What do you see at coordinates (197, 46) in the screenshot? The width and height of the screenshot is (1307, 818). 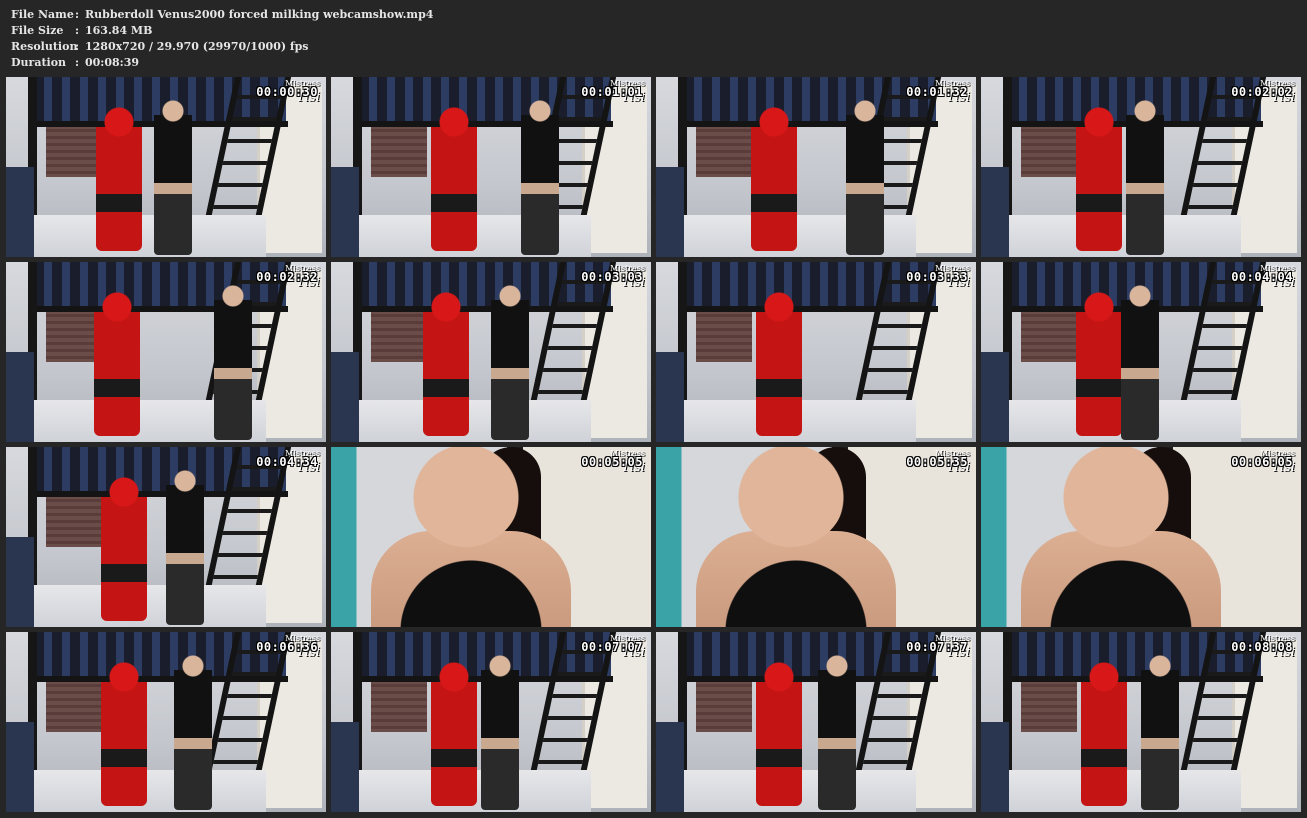 I see `info-value: 1280x720 / 29.970 (29970/1000) fps` at bounding box center [197, 46].